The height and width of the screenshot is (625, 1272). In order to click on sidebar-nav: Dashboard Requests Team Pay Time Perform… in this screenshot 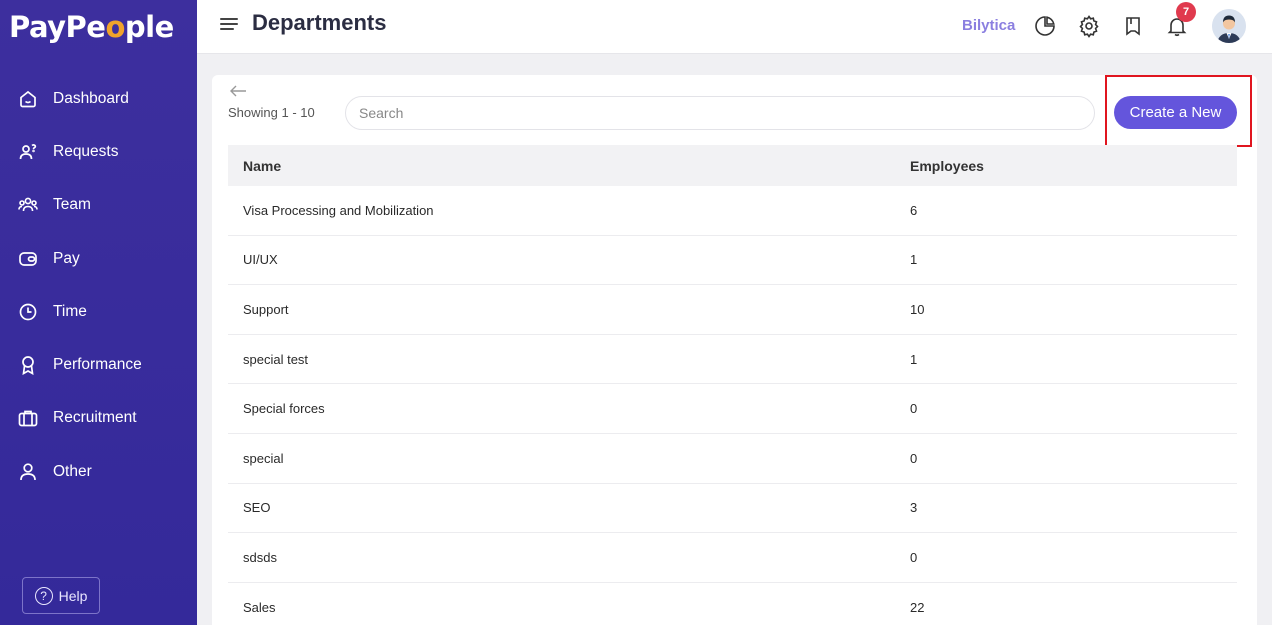, I will do `click(98, 285)`.